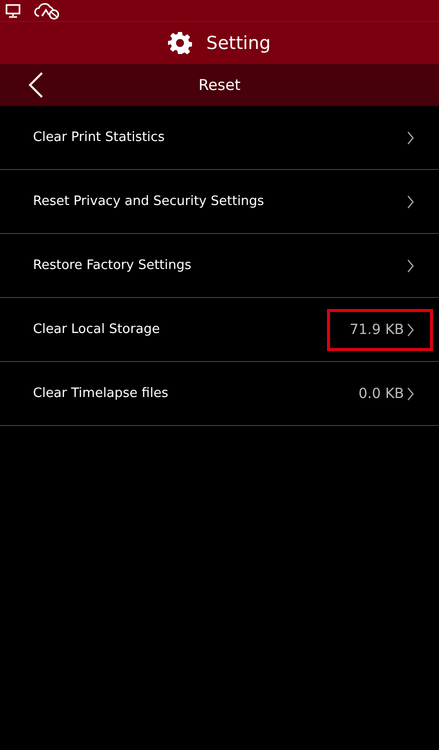 The height and width of the screenshot is (750, 439). Describe the element at coordinates (112, 265) in the screenshot. I see `row-label: Restore Factory Settings` at that location.